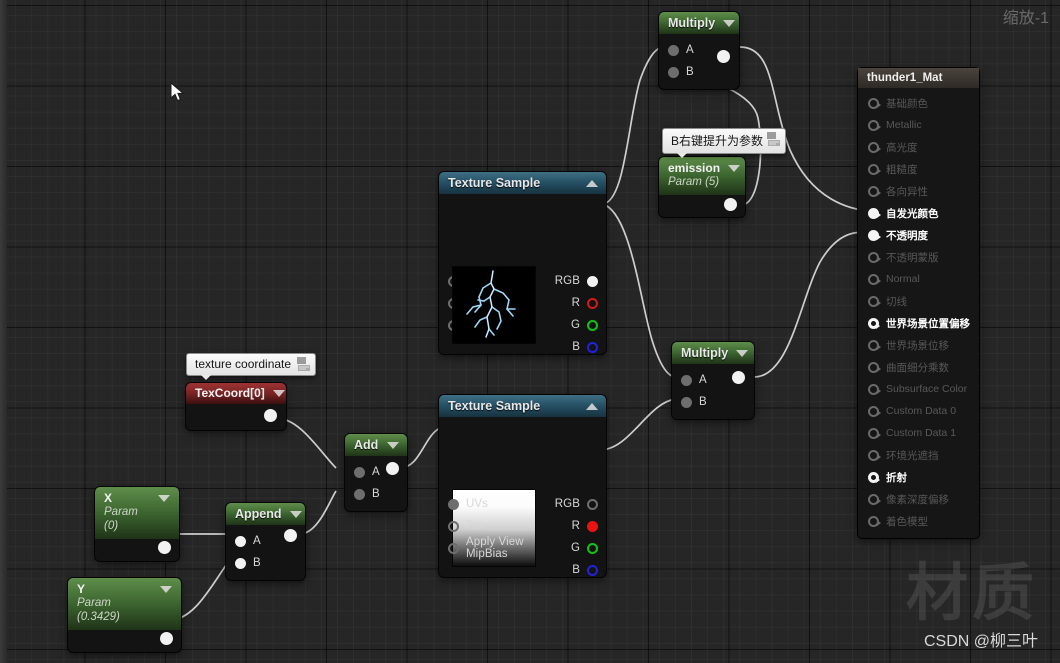 The image size is (1060, 663). I want to click on material-pin-row: 着色模型, so click(918, 521).